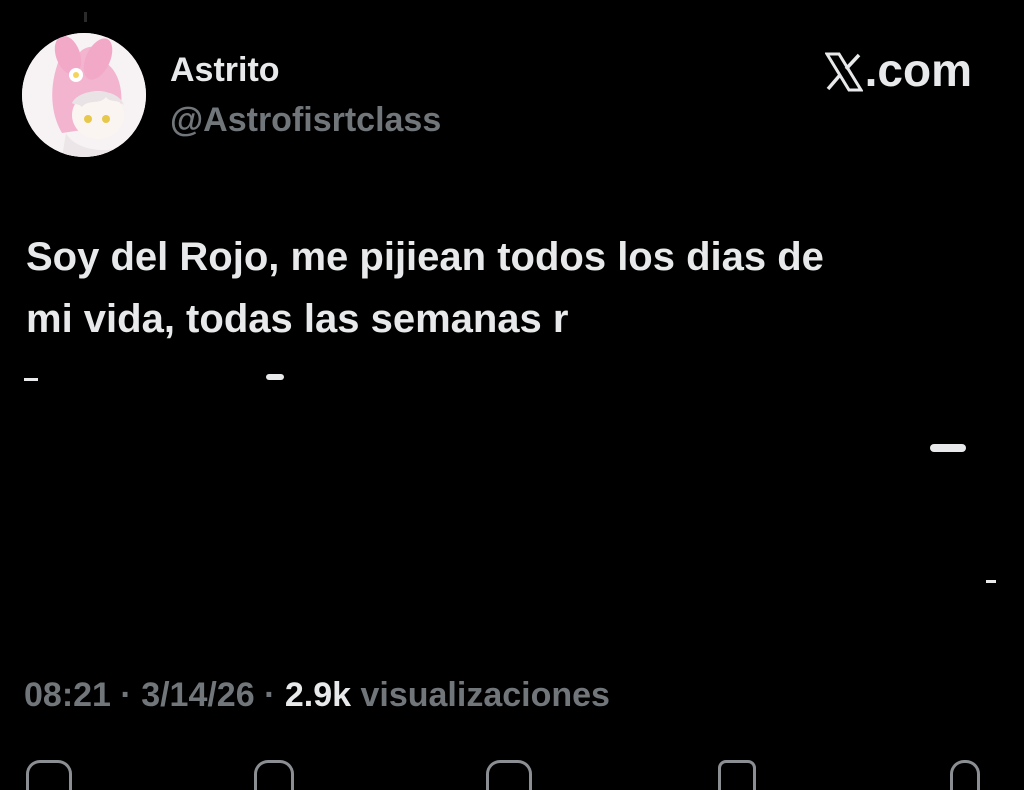 The height and width of the screenshot is (790, 1024). I want to click on action-bar, so click(512, 771).